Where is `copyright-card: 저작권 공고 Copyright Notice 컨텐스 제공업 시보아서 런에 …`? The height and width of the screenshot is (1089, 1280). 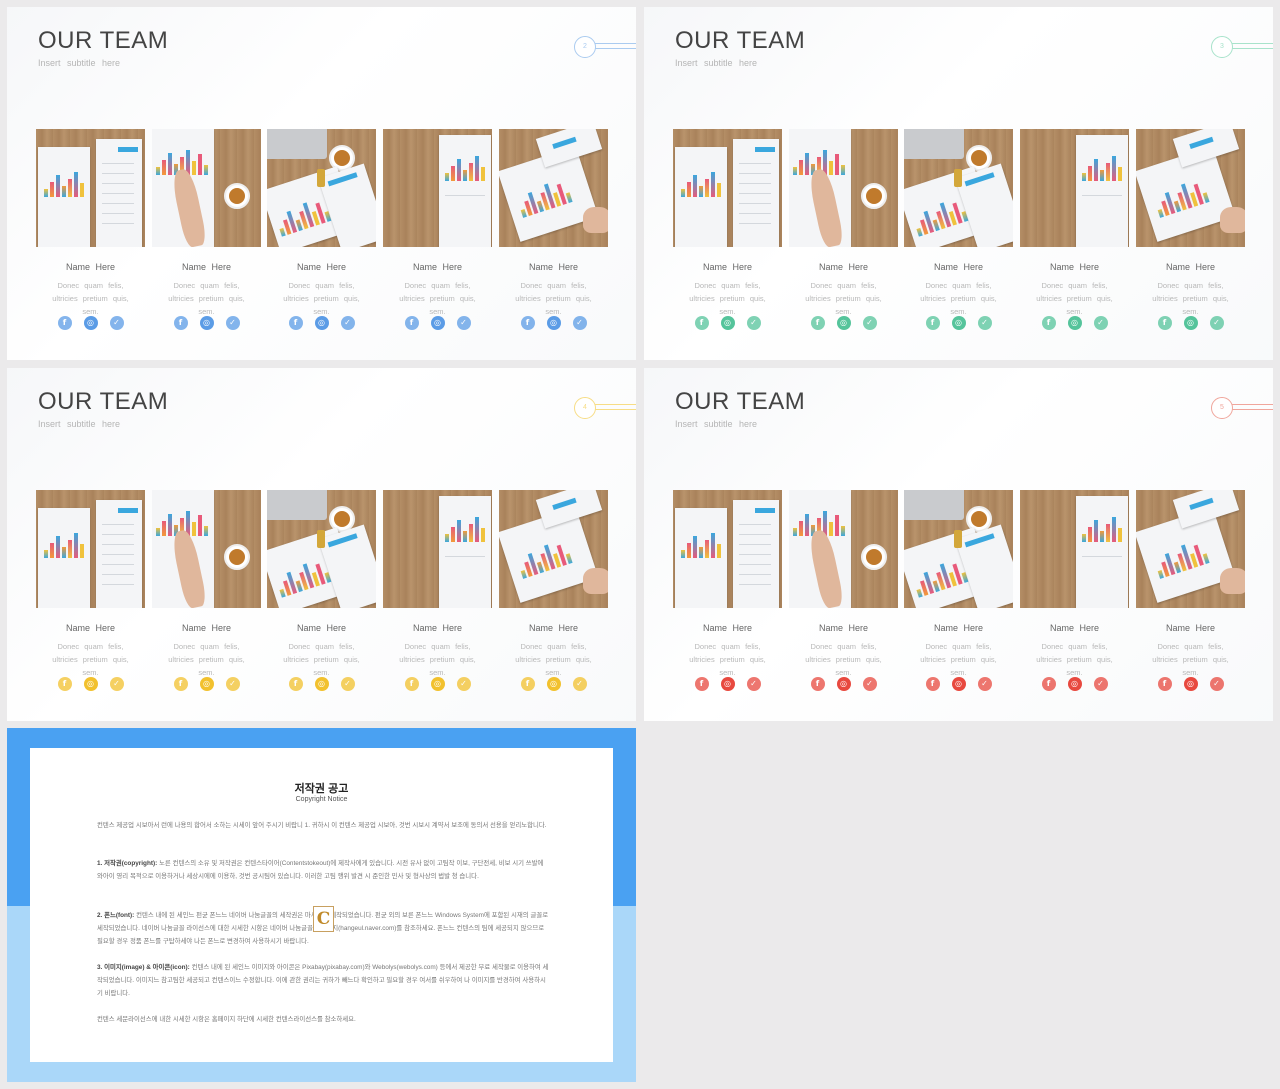 copyright-card: 저작권 공고 Copyright Notice 컨텐스 제공업 시보아서 런에 … is located at coordinates (321, 905).